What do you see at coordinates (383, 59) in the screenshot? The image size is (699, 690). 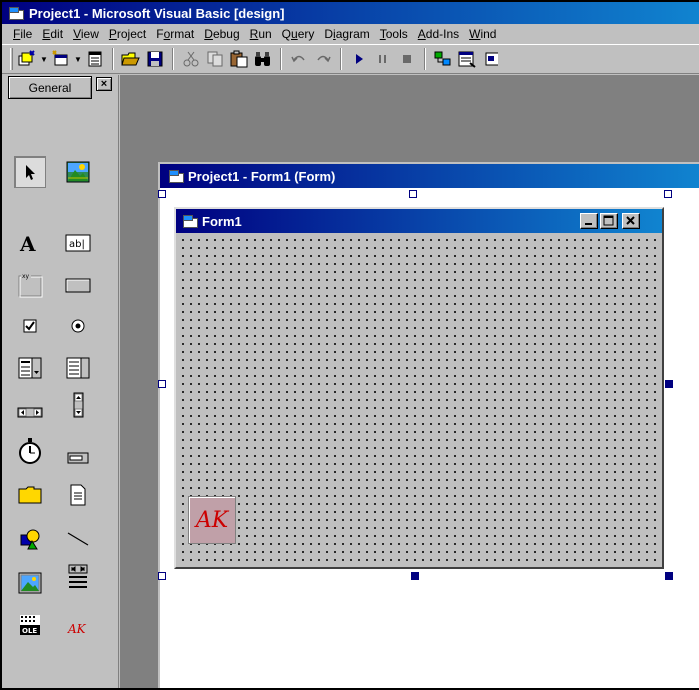 I see `break-pause-icon` at bounding box center [383, 59].